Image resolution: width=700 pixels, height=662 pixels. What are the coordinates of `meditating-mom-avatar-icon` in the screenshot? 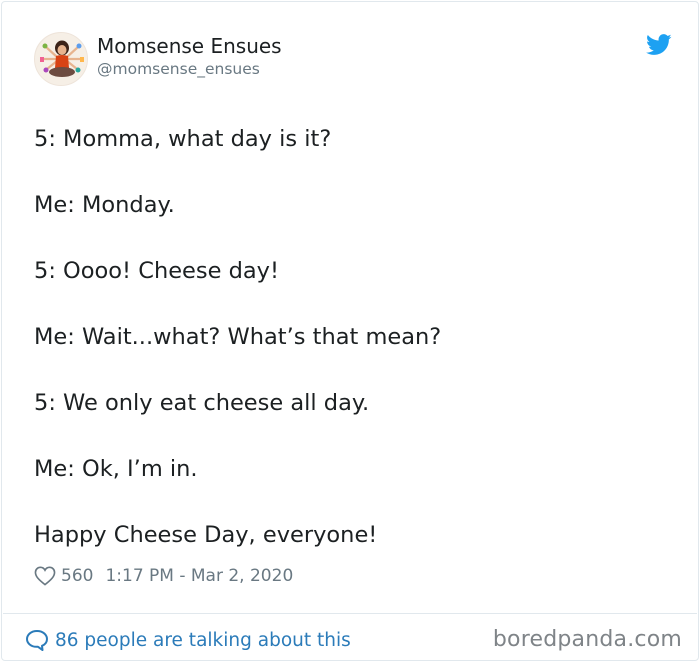 It's located at (61, 59).